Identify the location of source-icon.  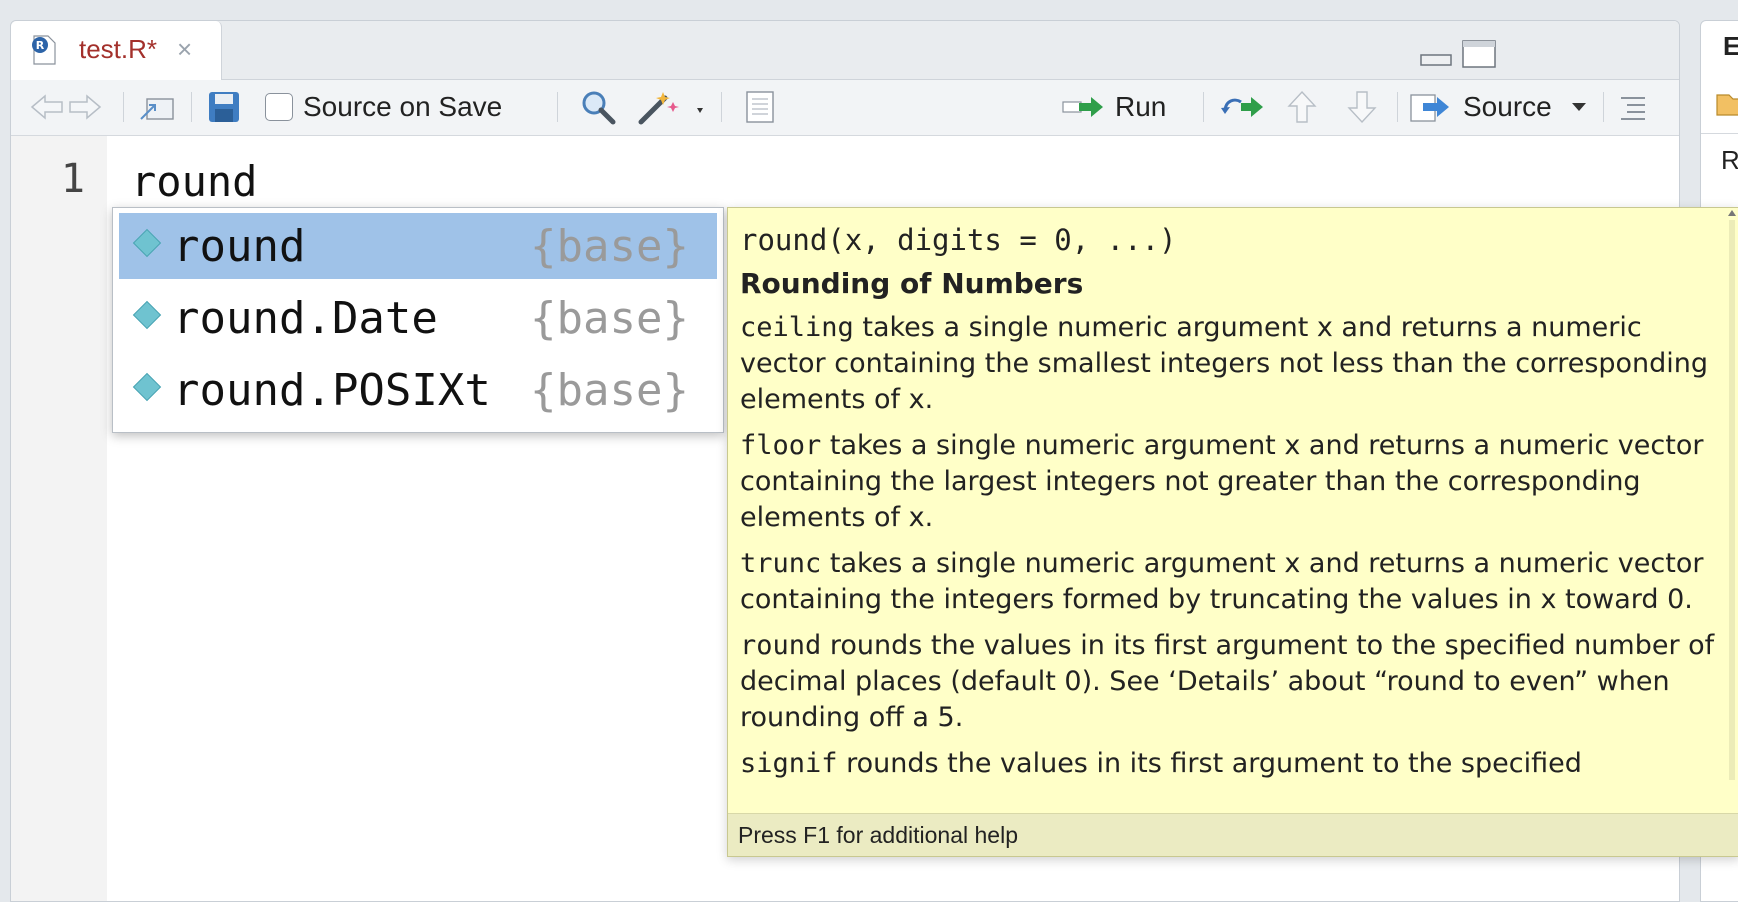
(1429, 108).